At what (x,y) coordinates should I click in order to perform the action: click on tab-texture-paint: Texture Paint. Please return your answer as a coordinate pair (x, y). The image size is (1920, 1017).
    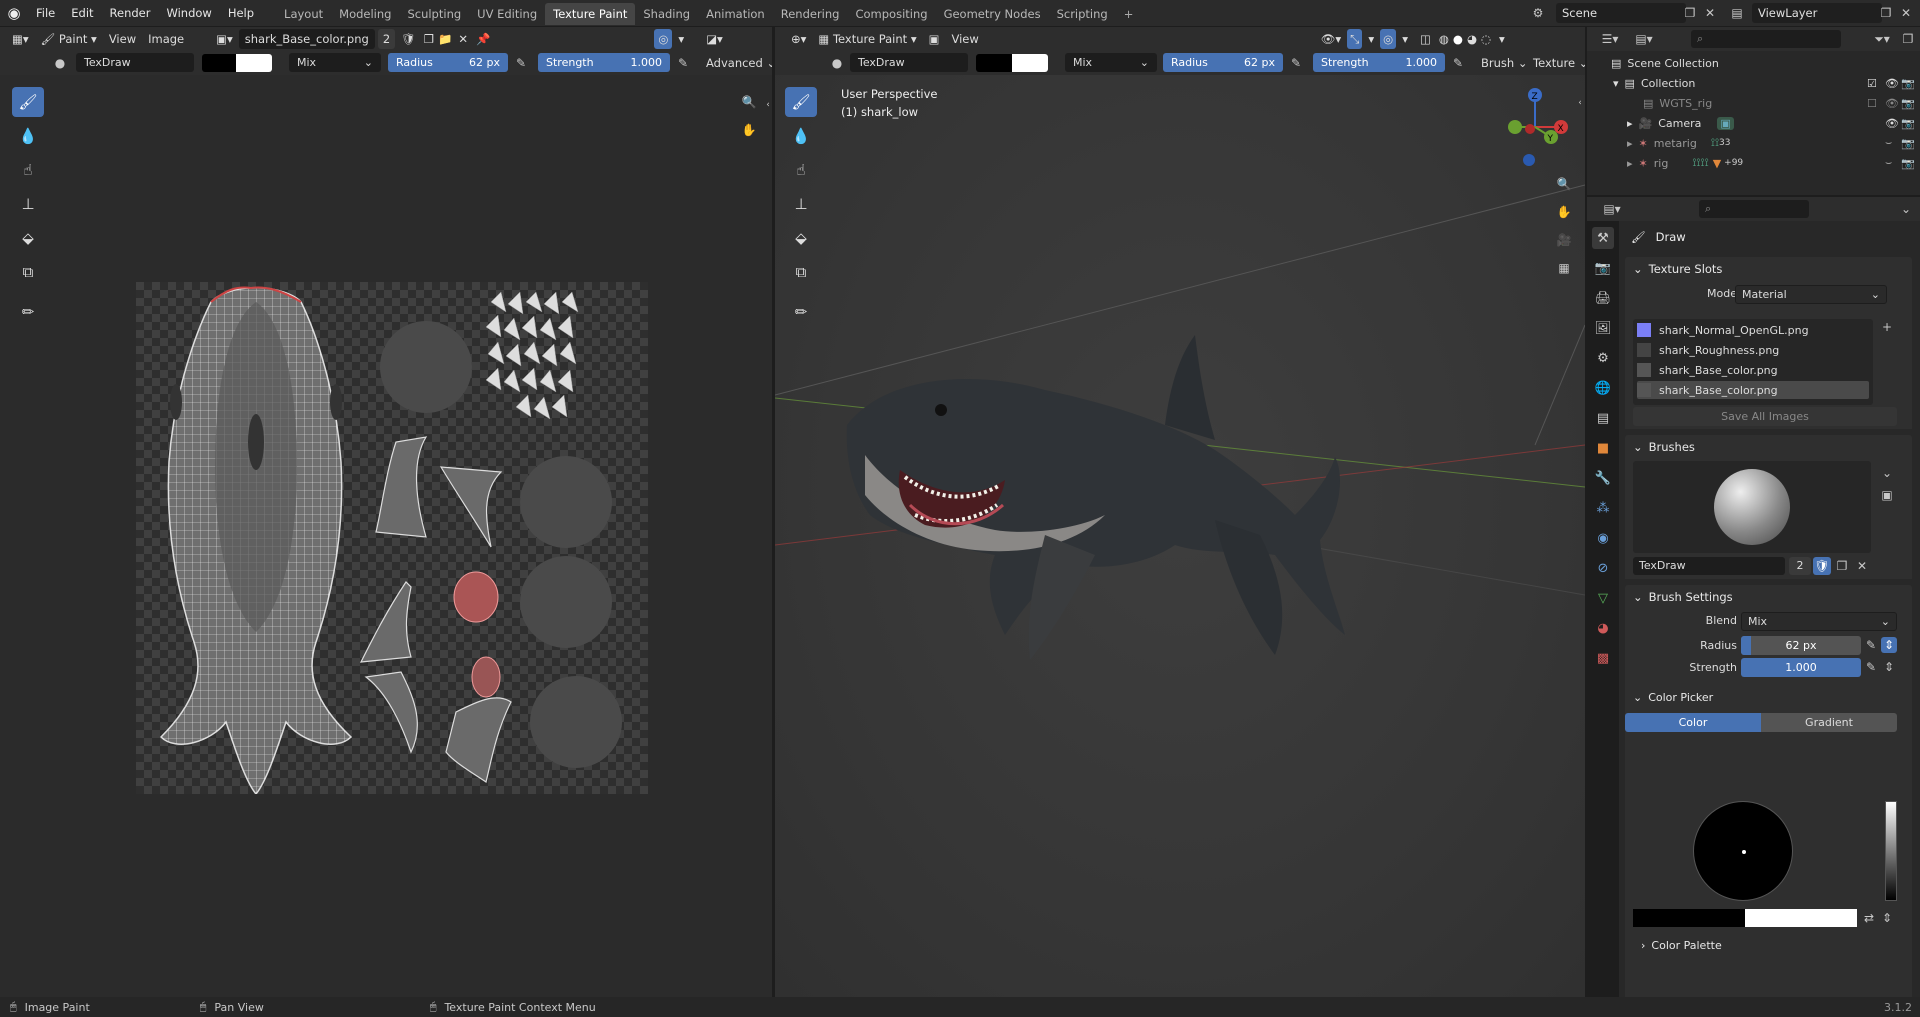
    Looking at the image, I should click on (590, 14).